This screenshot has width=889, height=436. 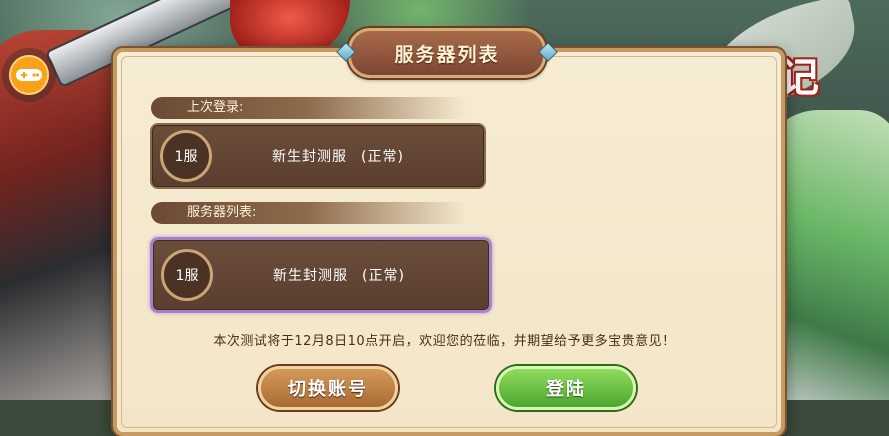 What do you see at coordinates (309, 213) in the screenshot?
I see `server-list-label: 服务器列表:` at bounding box center [309, 213].